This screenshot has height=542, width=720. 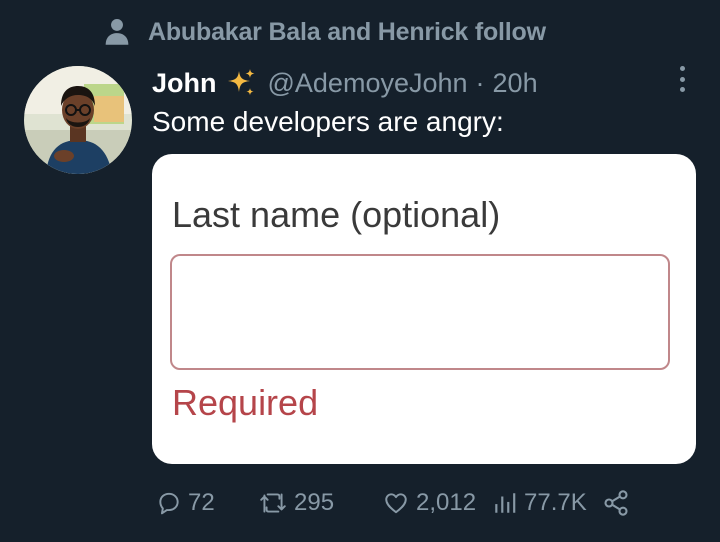 What do you see at coordinates (446, 502) in the screenshot?
I see `like-count: 2,012` at bounding box center [446, 502].